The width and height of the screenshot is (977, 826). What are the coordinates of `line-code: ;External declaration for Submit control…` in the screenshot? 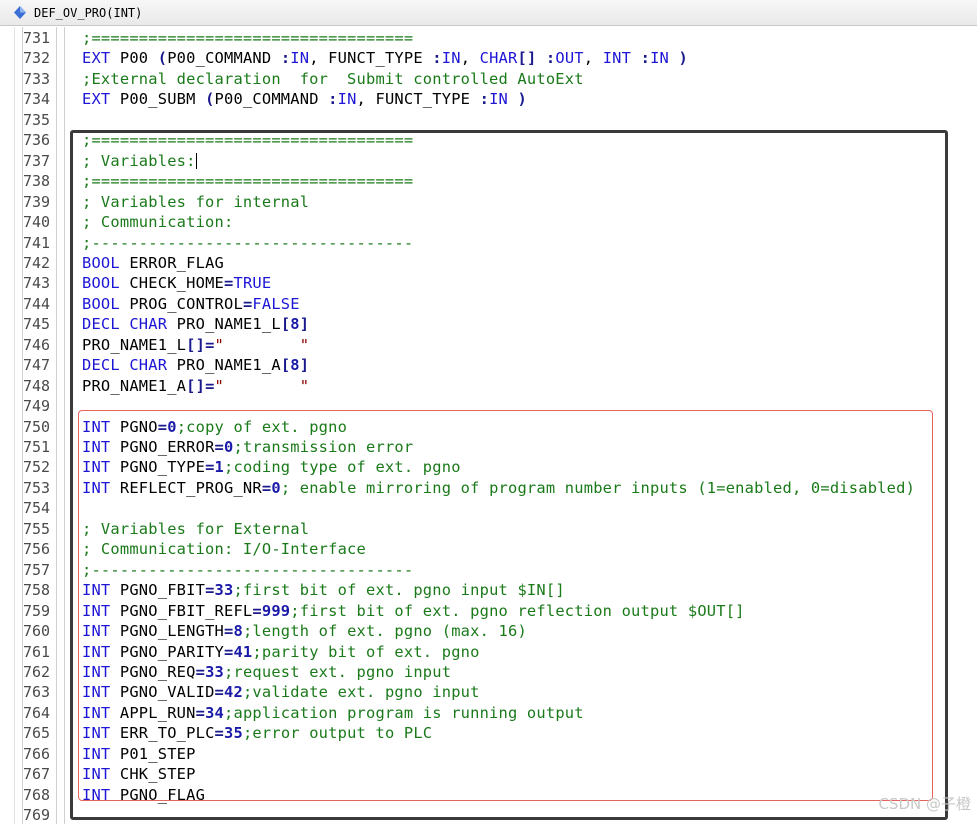 It's located at (333, 79).